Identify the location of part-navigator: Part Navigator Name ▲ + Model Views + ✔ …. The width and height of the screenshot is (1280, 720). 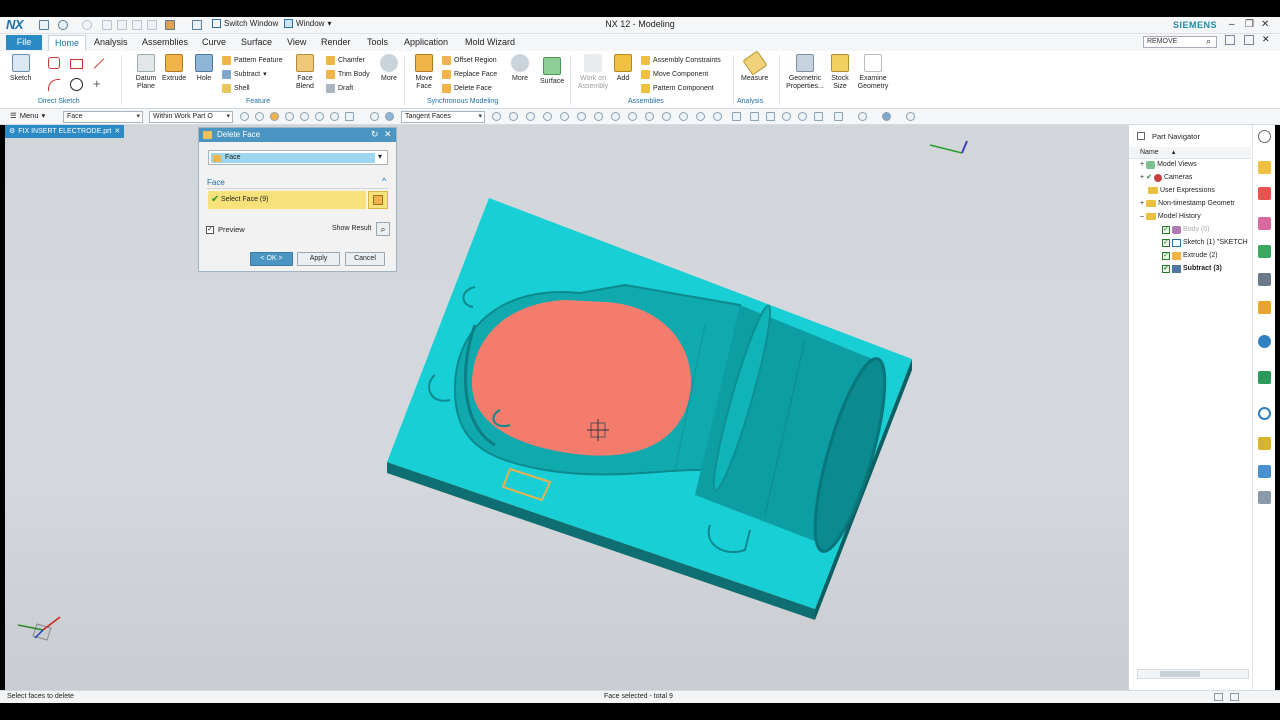
(1190, 407).